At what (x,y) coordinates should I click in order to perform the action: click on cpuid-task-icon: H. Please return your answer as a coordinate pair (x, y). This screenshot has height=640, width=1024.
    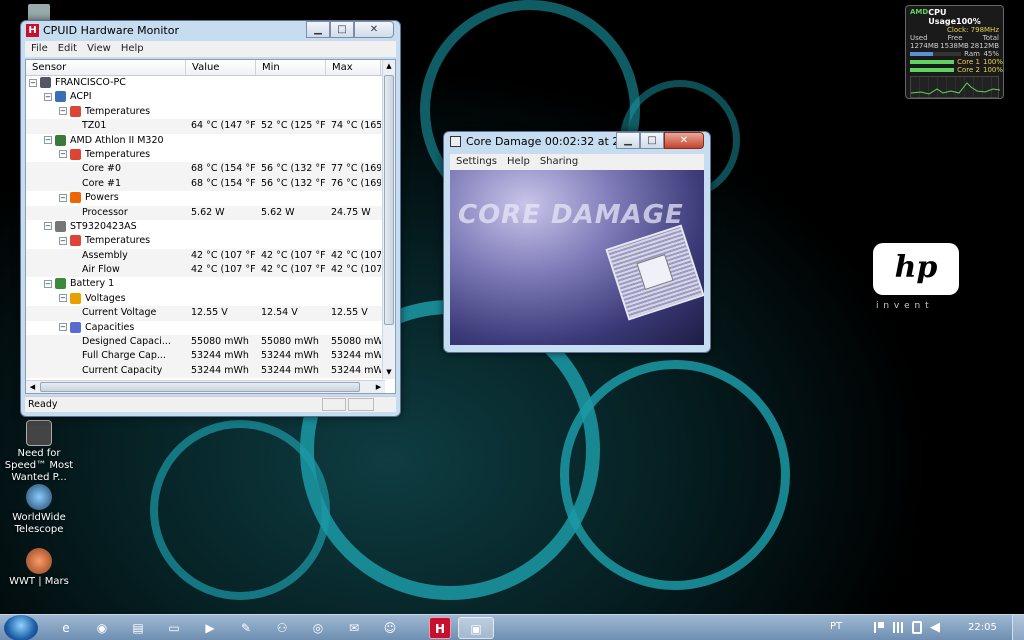
    Looking at the image, I should click on (440, 628).